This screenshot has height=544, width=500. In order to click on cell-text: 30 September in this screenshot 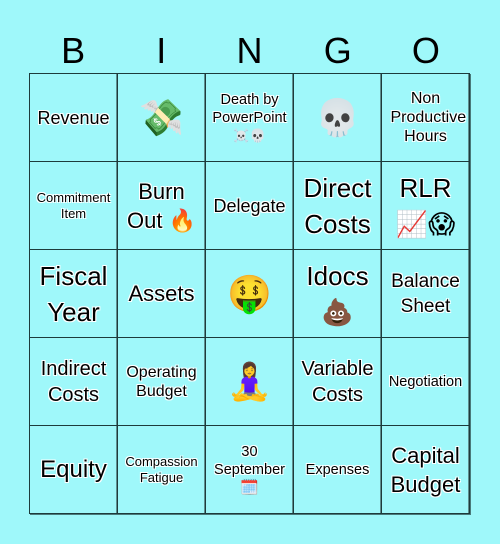, I will do `click(249, 460)`.